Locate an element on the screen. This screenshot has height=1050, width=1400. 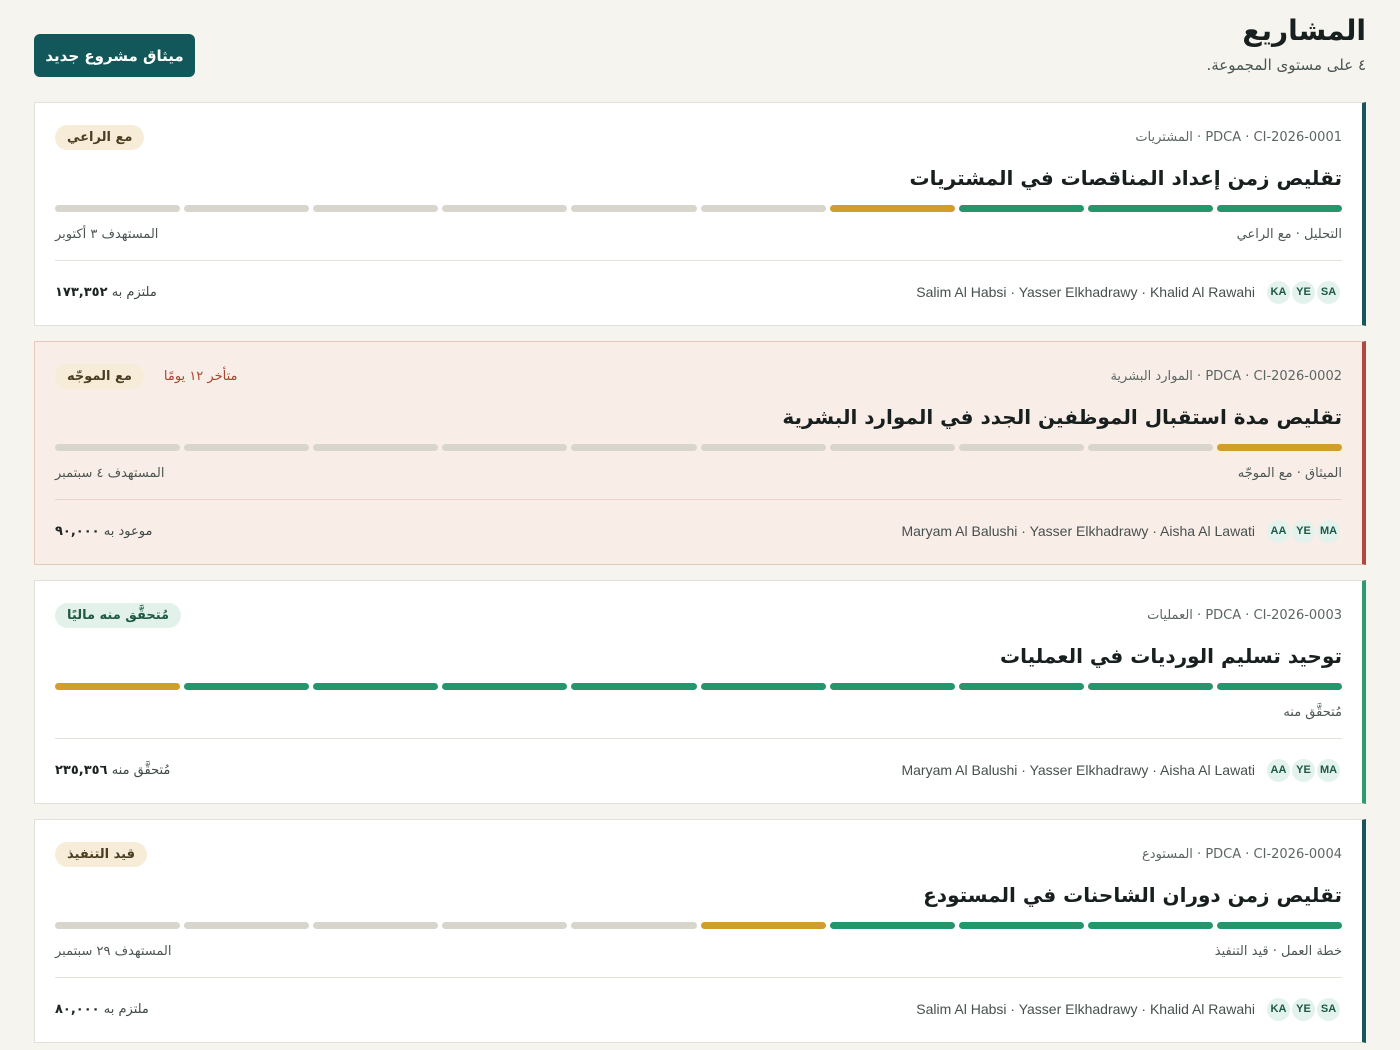
page-title: المشاريع is located at coordinates (1304, 30).